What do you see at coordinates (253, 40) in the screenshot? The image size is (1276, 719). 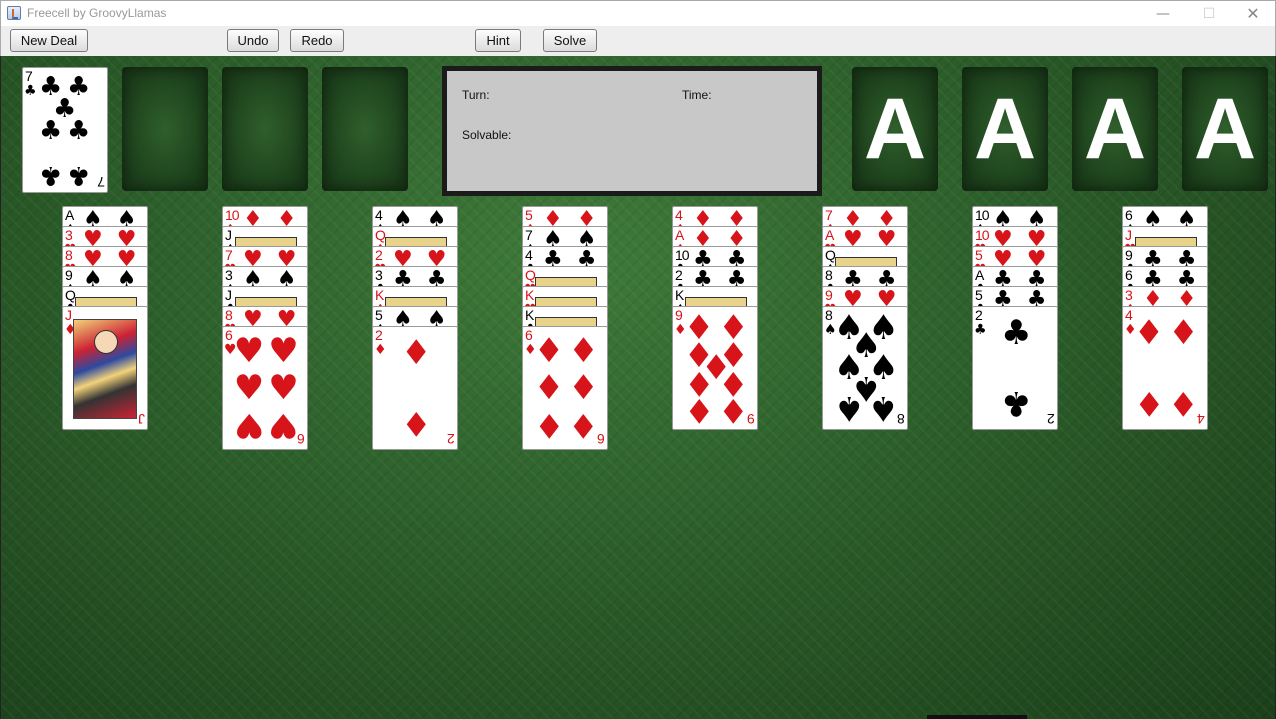 I see `undo-button: Undo` at bounding box center [253, 40].